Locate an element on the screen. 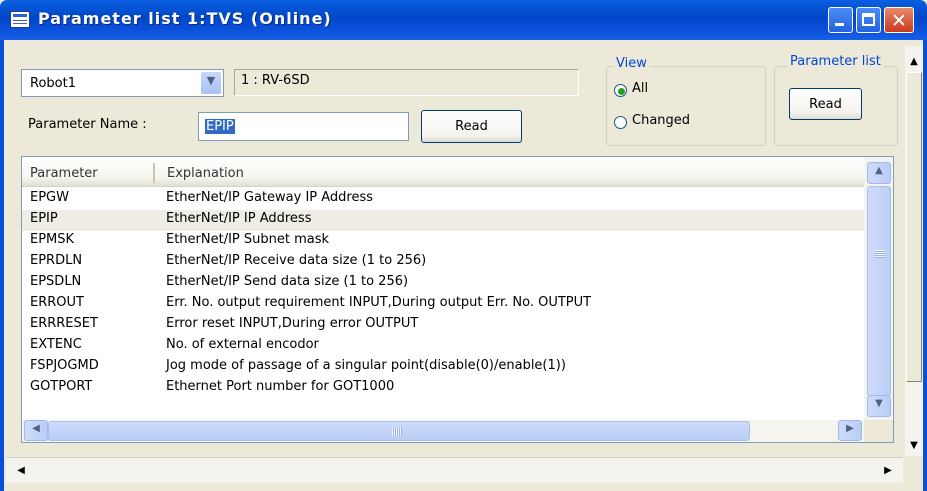 This screenshot has width=927, height=491. table-row-selected: EPIP EtherNet/IP IP Address is located at coordinates (443, 220).